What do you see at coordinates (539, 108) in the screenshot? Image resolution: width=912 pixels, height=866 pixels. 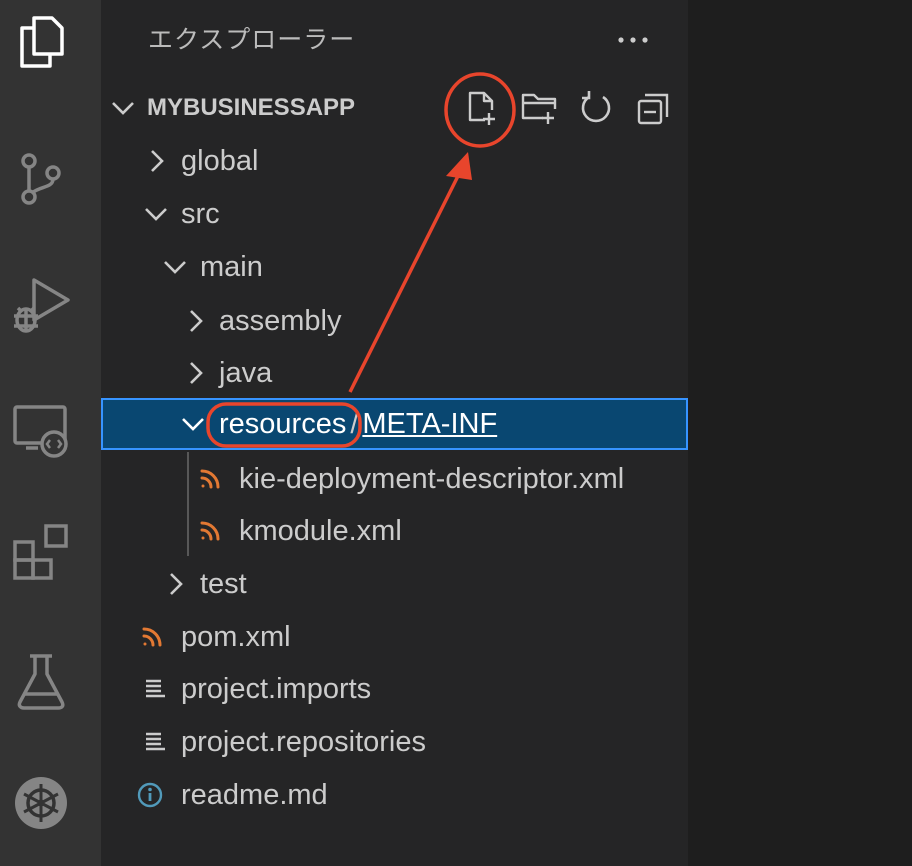 I see `new-folder-icon` at bounding box center [539, 108].